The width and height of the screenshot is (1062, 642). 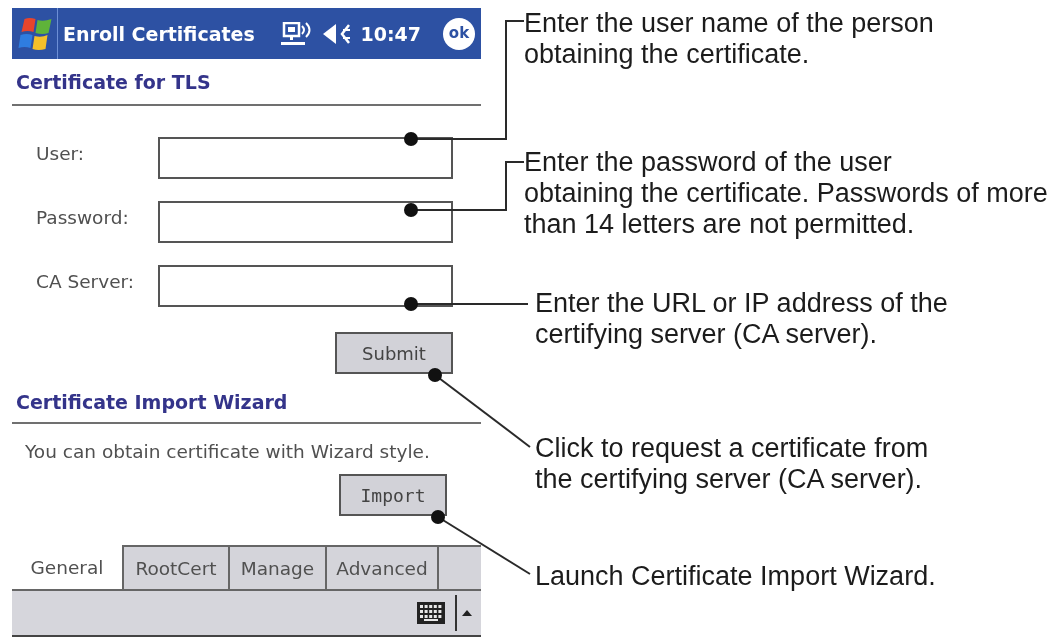 What do you see at coordinates (337, 33) in the screenshot?
I see `speaker-icon` at bounding box center [337, 33].